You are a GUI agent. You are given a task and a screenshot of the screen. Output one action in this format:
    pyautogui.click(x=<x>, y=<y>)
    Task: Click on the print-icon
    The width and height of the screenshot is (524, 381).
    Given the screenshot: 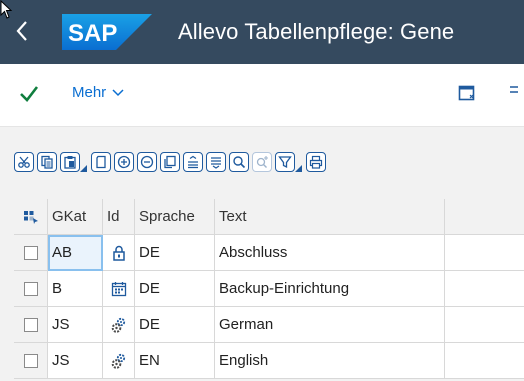 What is the action you would take?
    pyautogui.click(x=316, y=162)
    